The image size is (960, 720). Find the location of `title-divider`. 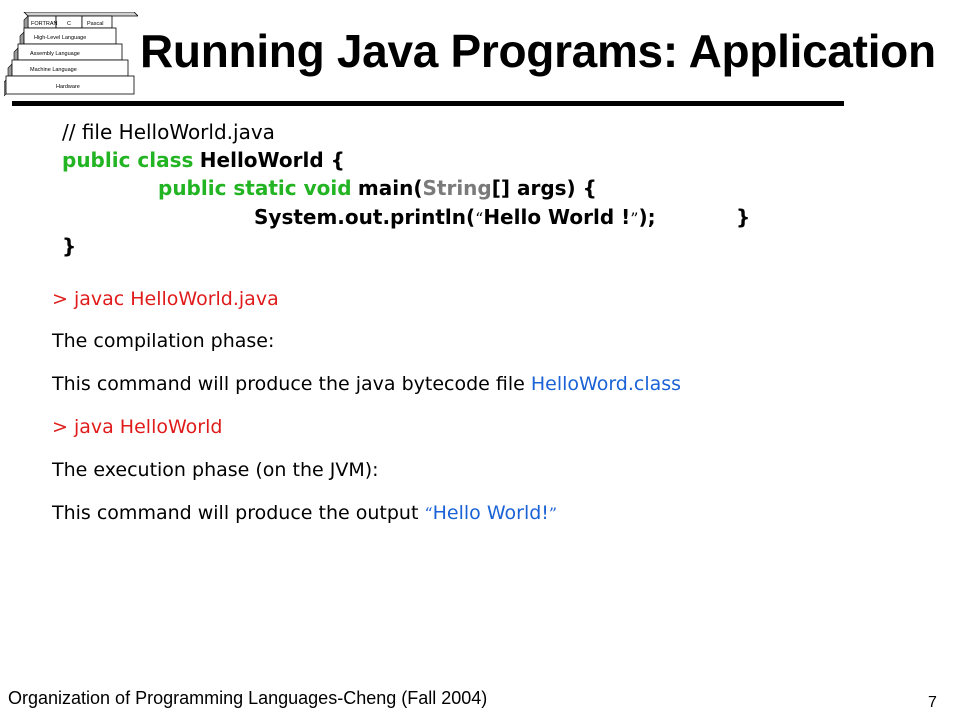

title-divider is located at coordinates (428, 103).